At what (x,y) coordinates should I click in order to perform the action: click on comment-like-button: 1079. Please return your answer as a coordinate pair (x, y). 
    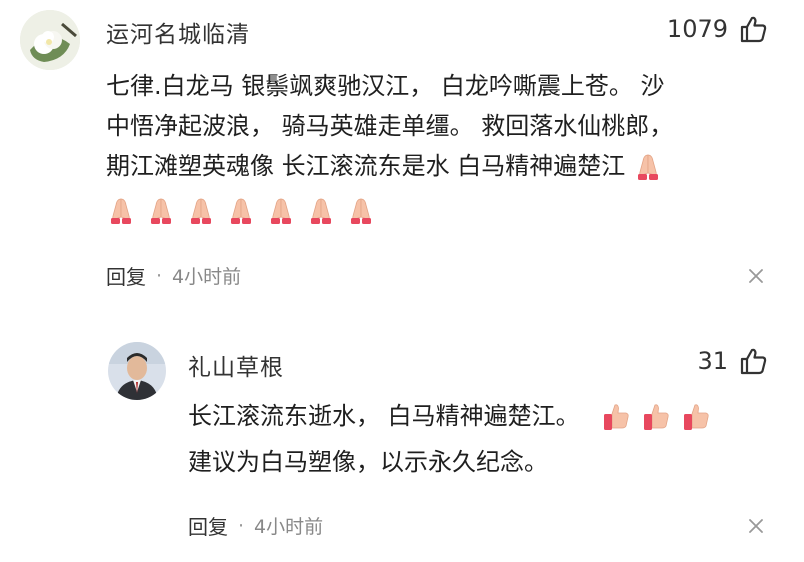
    Looking at the image, I should click on (717, 29).